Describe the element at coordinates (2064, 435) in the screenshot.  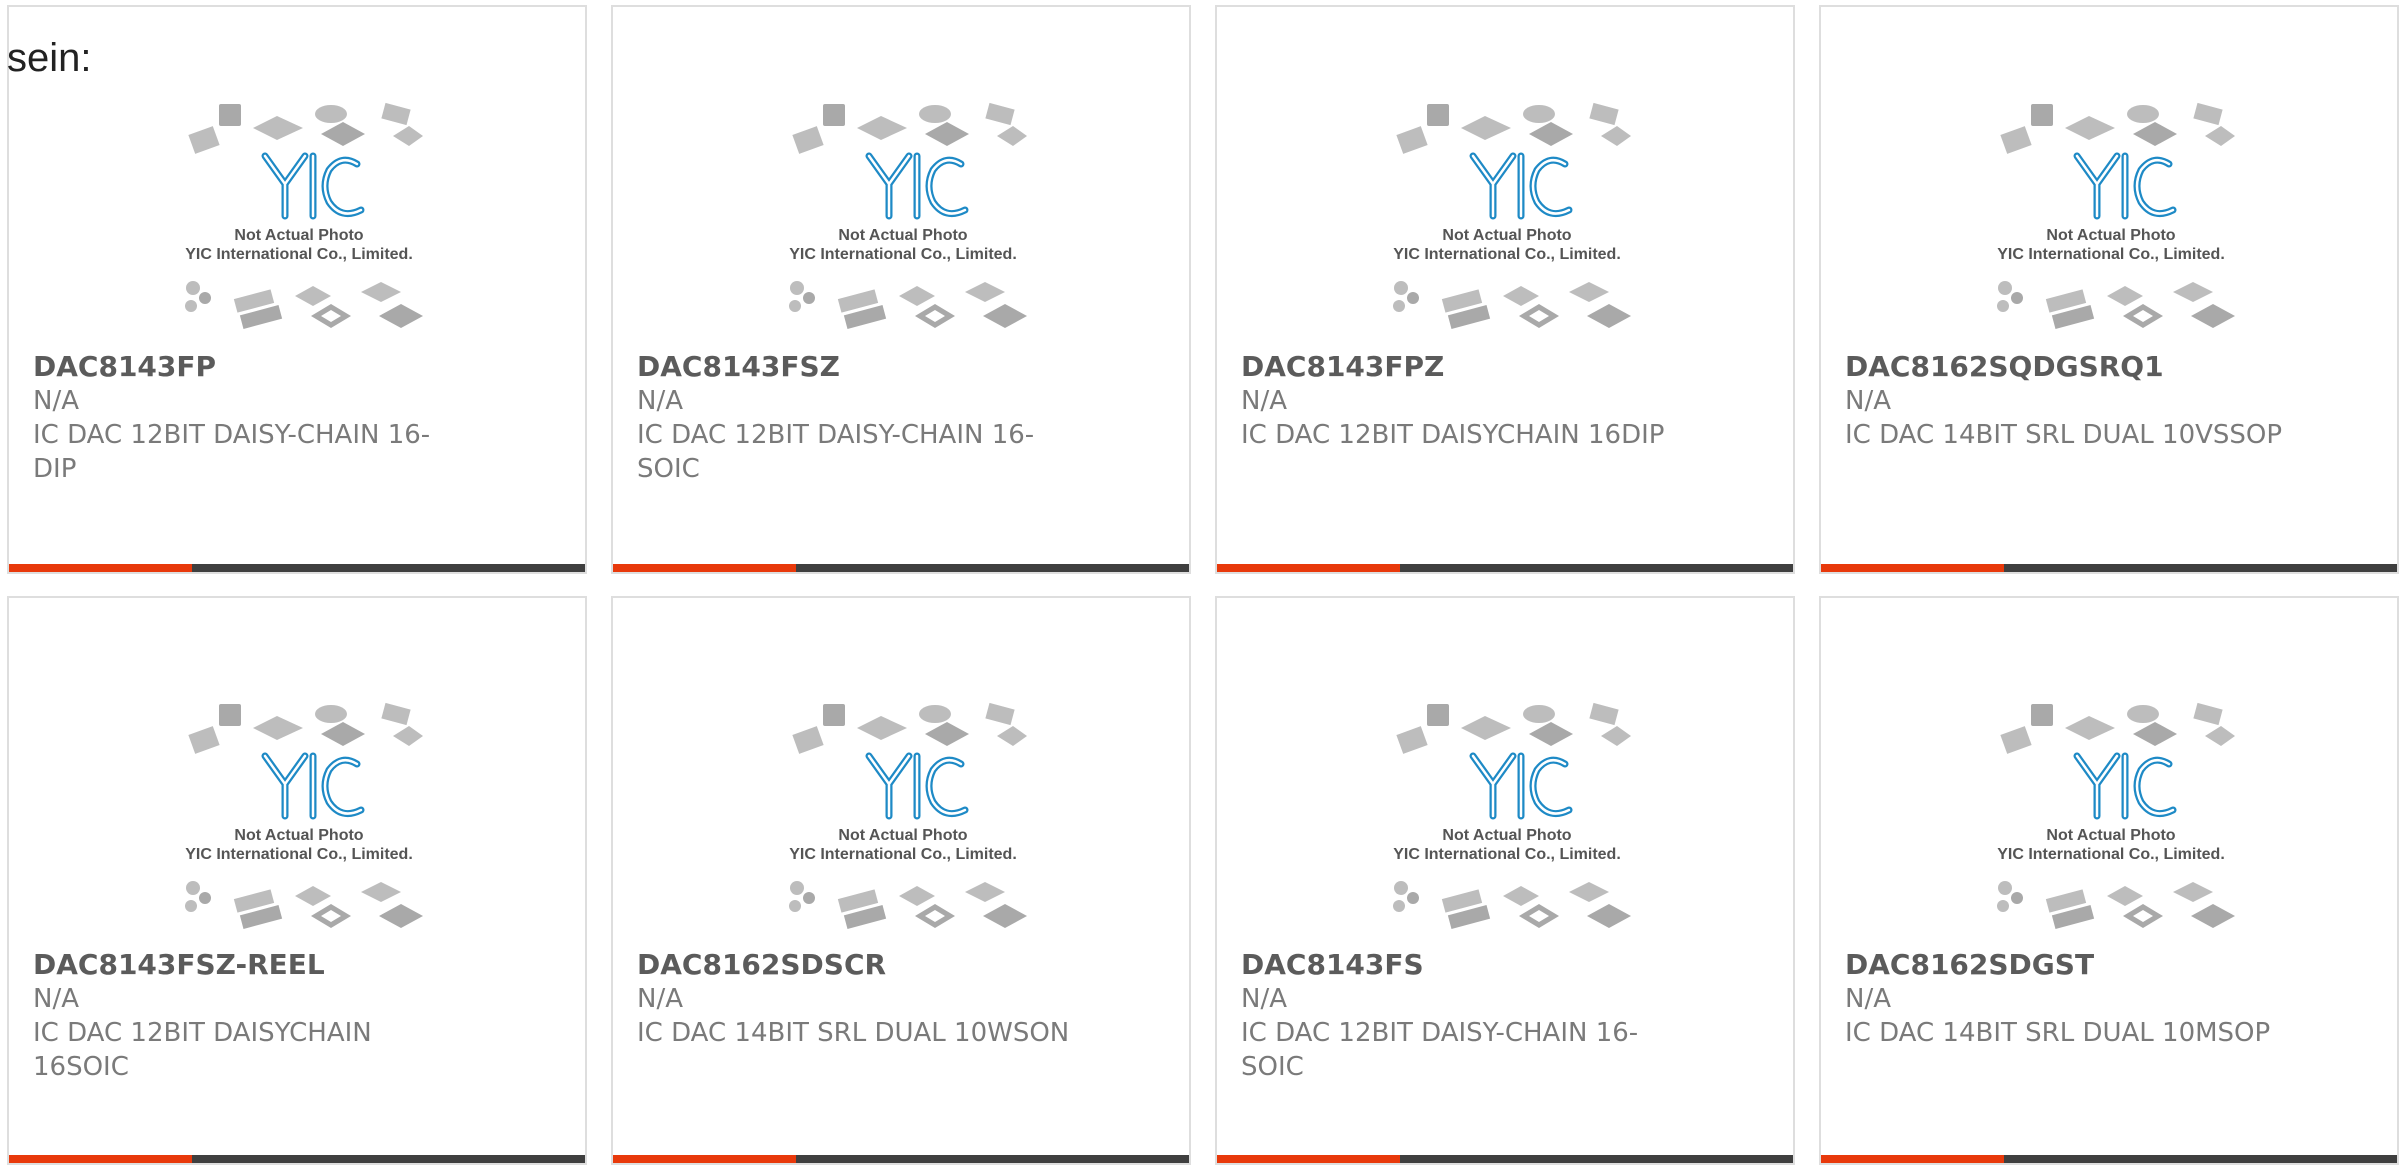
I see `product-description: IC DAC 14BIT SRL DUAL 10VSSOP` at that location.